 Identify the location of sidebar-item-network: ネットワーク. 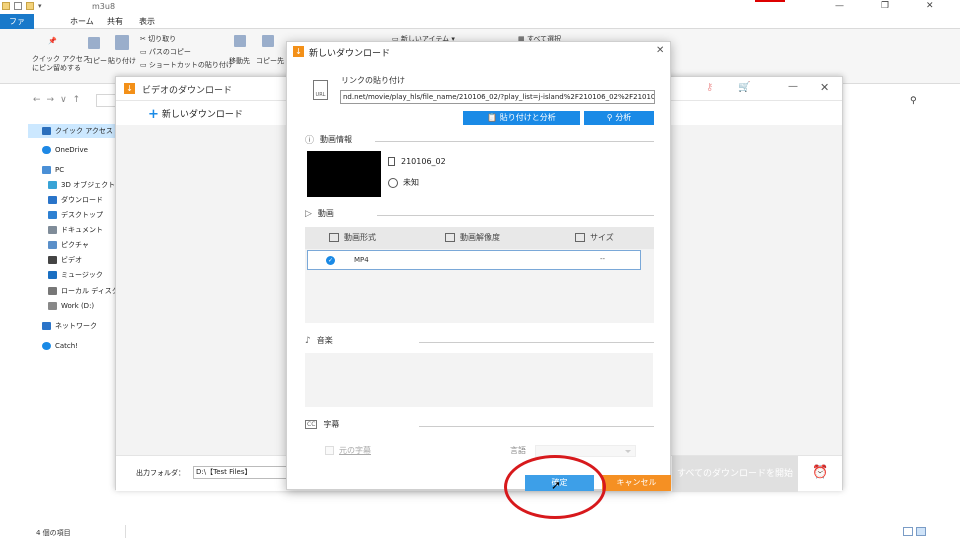
(69, 326).